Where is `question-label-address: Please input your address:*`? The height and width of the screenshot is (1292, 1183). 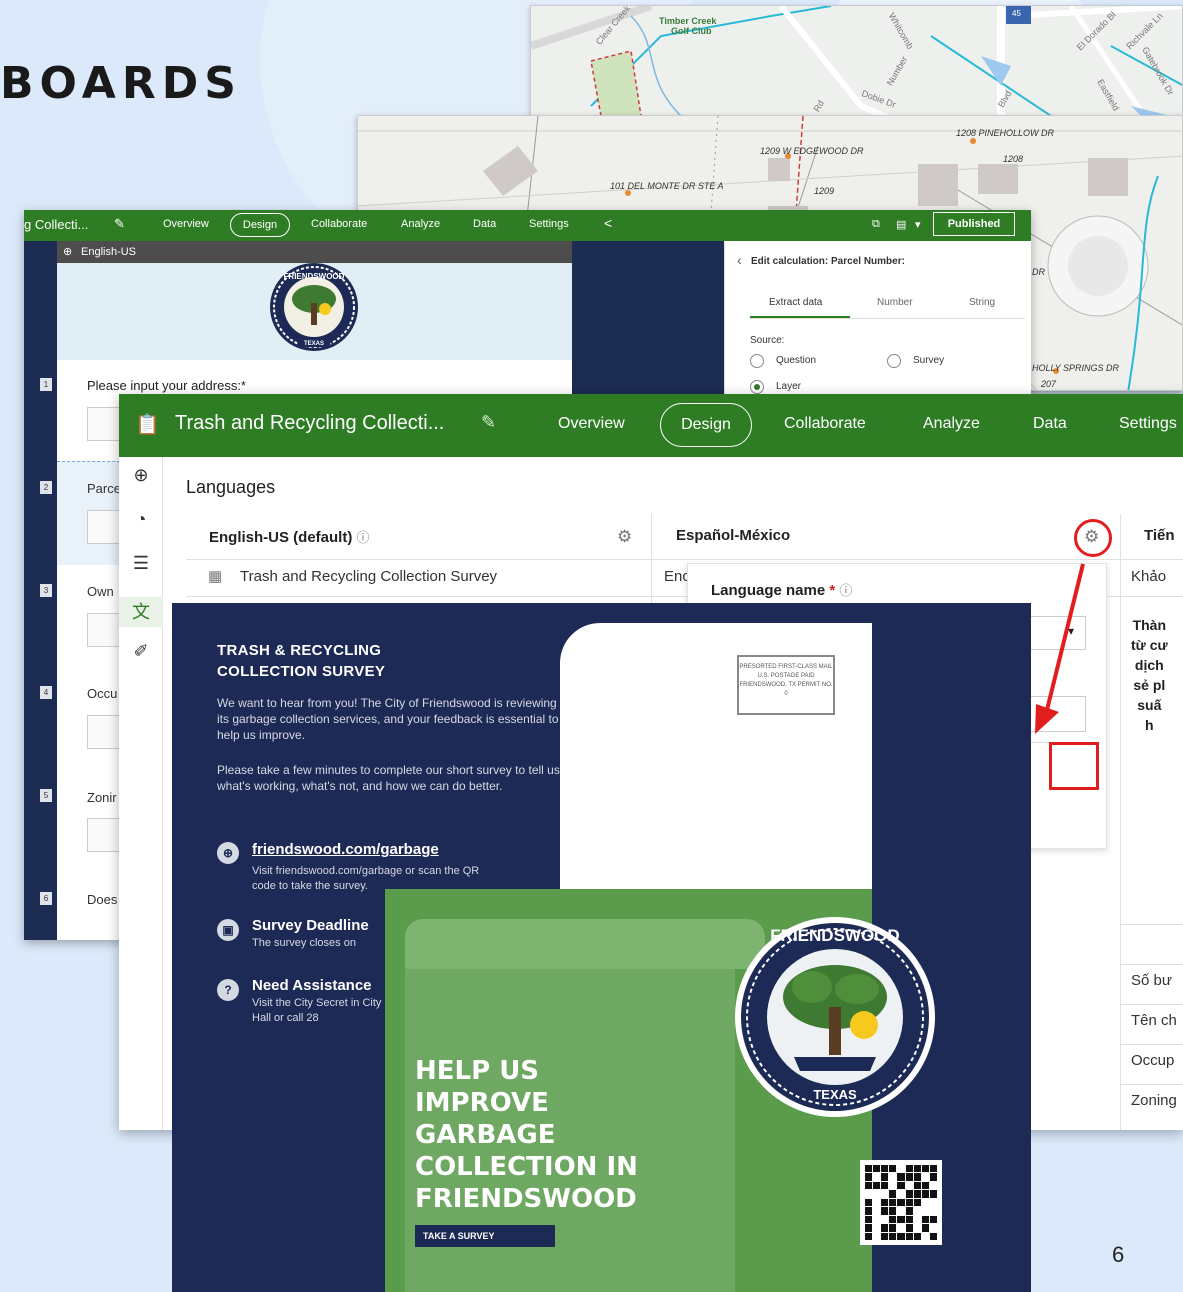
question-label-address: Please input your address:* is located at coordinates (166, 385).